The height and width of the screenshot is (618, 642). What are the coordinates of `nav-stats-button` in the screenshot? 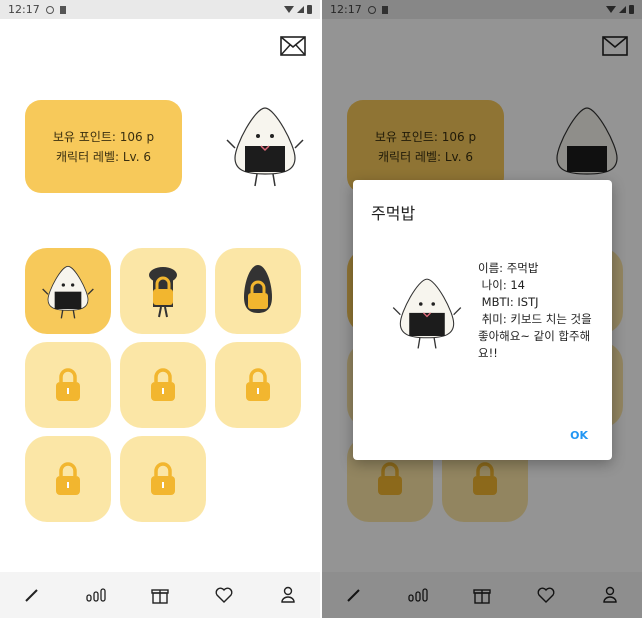 It's located at (96, 595).